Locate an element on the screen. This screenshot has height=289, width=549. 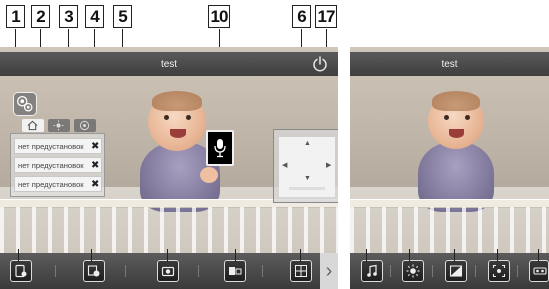
home-icon is located at coordinates (32, 125).